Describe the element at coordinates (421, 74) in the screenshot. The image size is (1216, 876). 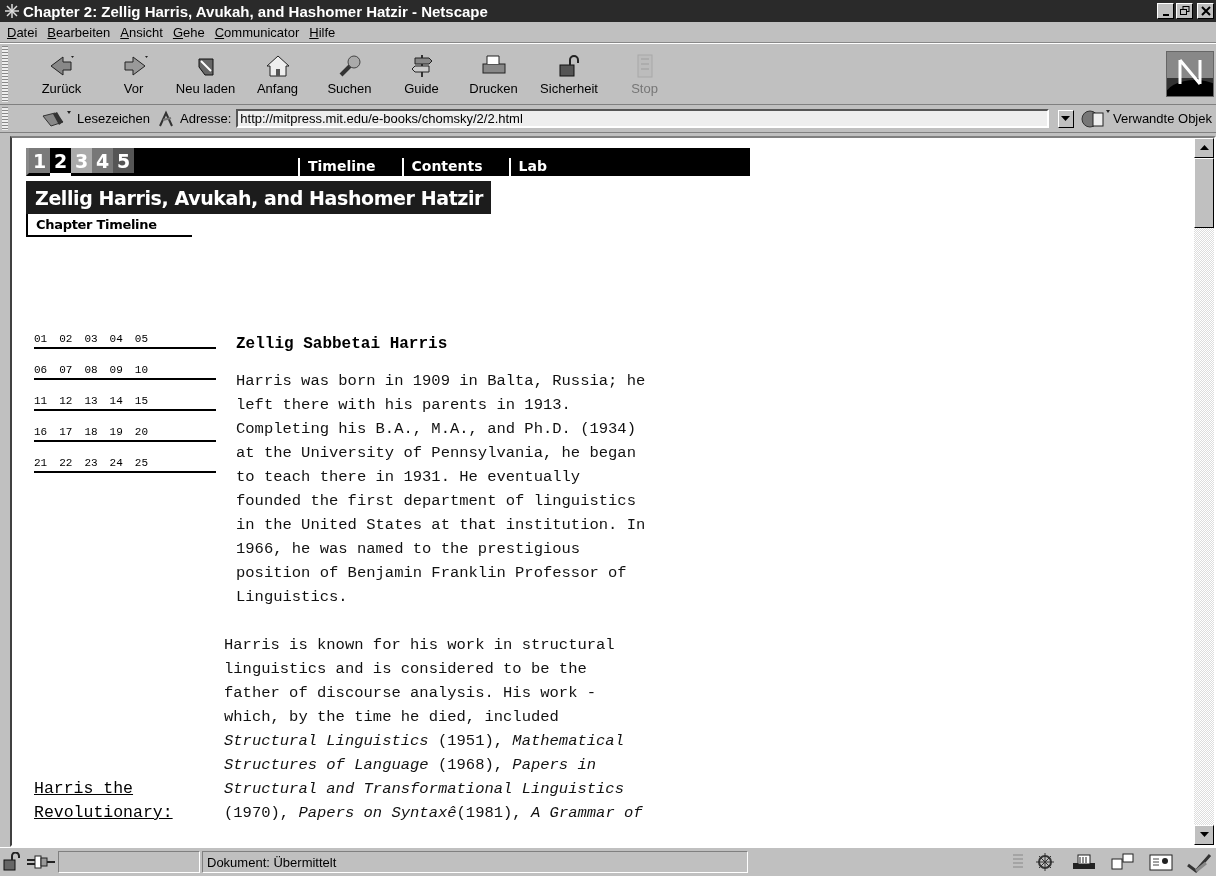
I see `toolbar-button: Guide` at that location.